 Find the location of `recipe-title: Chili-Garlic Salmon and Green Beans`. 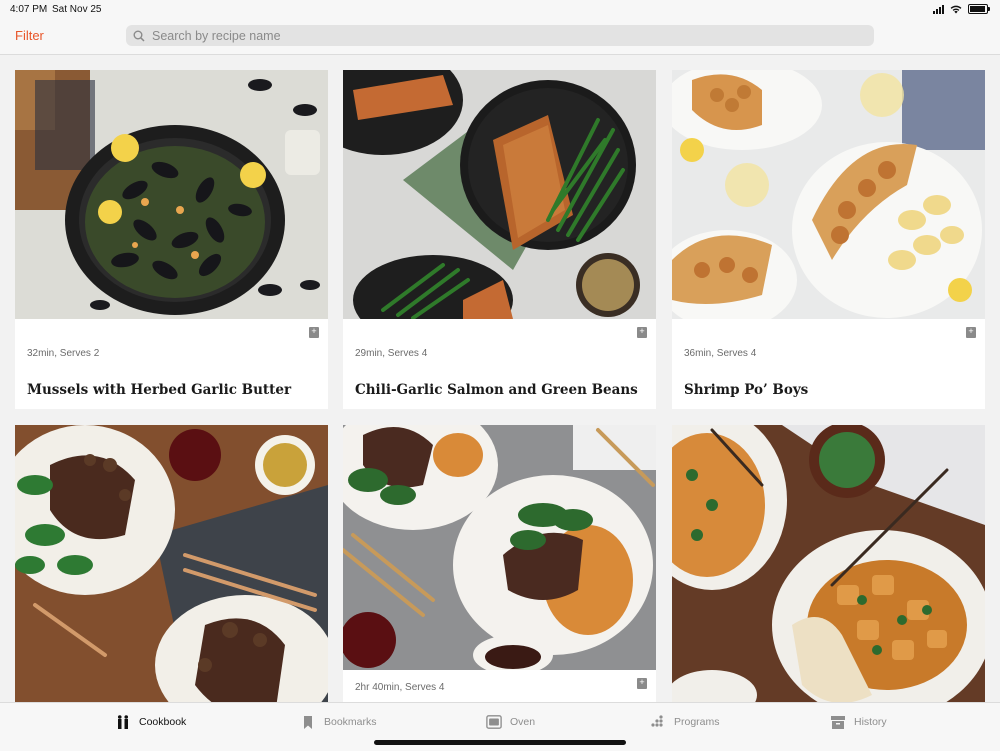

recipe-title: Chili-Garlic Salmon and Green Beans is located at coordinates (496, 390).